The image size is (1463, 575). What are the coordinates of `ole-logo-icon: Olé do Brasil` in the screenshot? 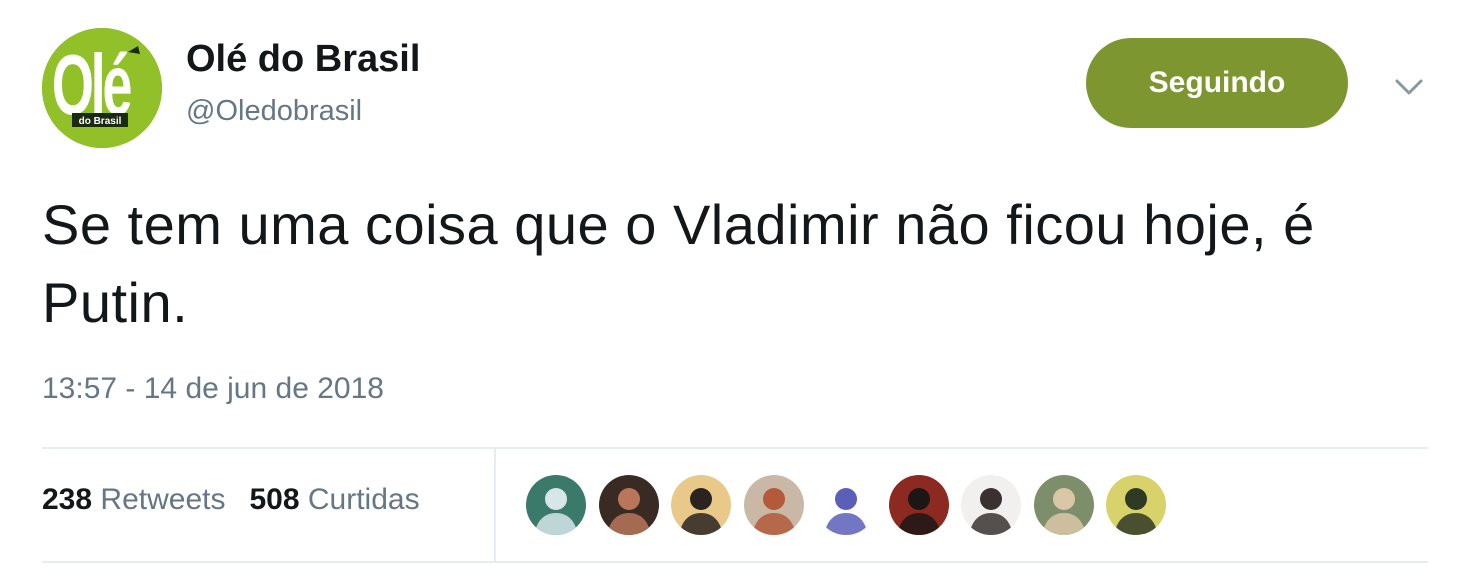 It's located at (102, 88).